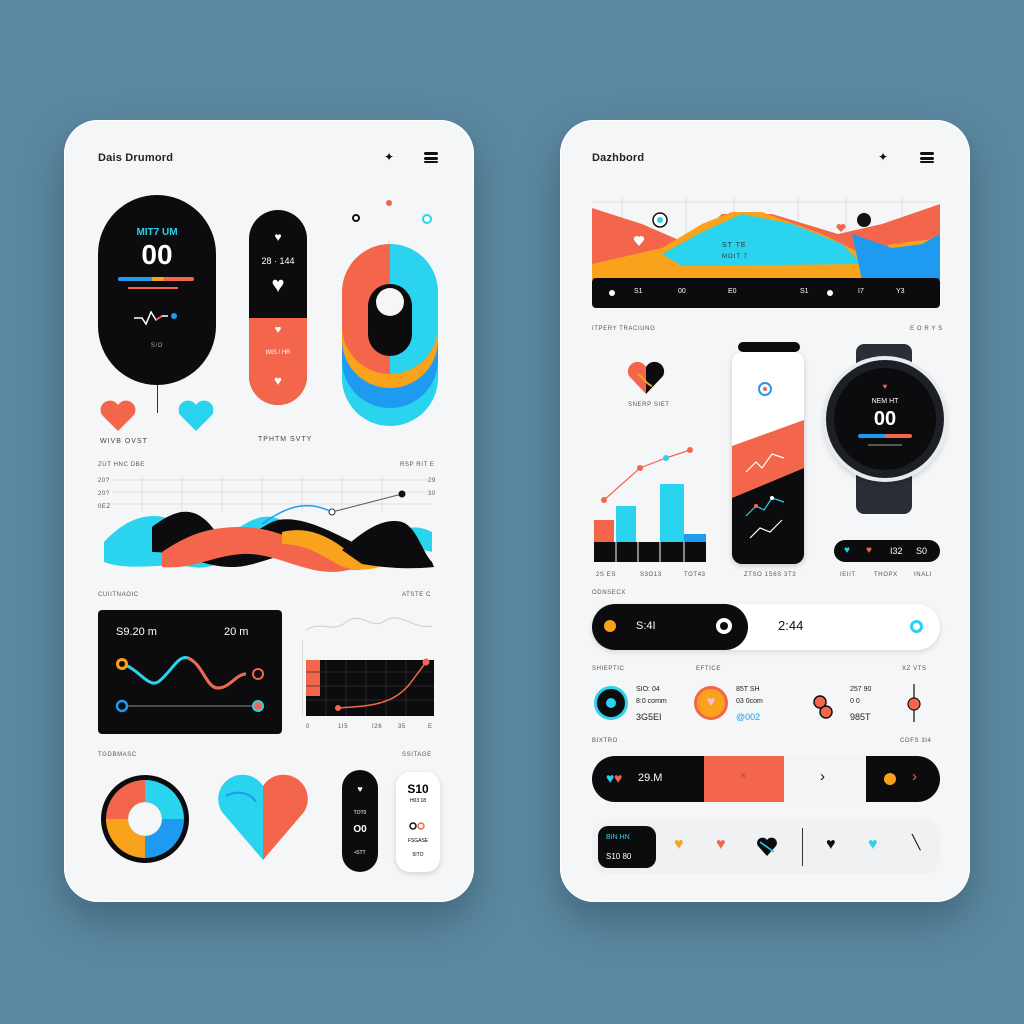 The height and width of the screenshot is (1024, 1024). Describe the element at coordinates (278, 330) in the screenshot. I see `band-lower-heart-icon: ♥` at that location.